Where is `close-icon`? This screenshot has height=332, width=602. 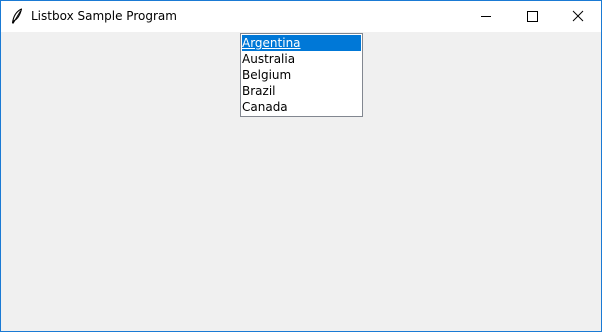 close-icon is located at coordinates (578, 16).